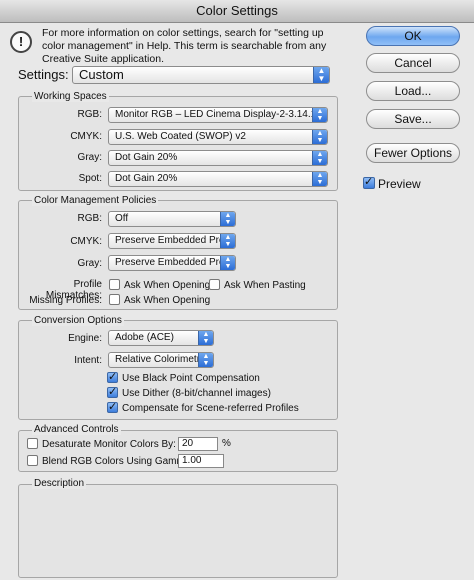 This screenshot has height=580, width=474. Describe the element at coordinates (89, 263) in the screenshot. I see `cmp-gray-label: Gray:` at that location.